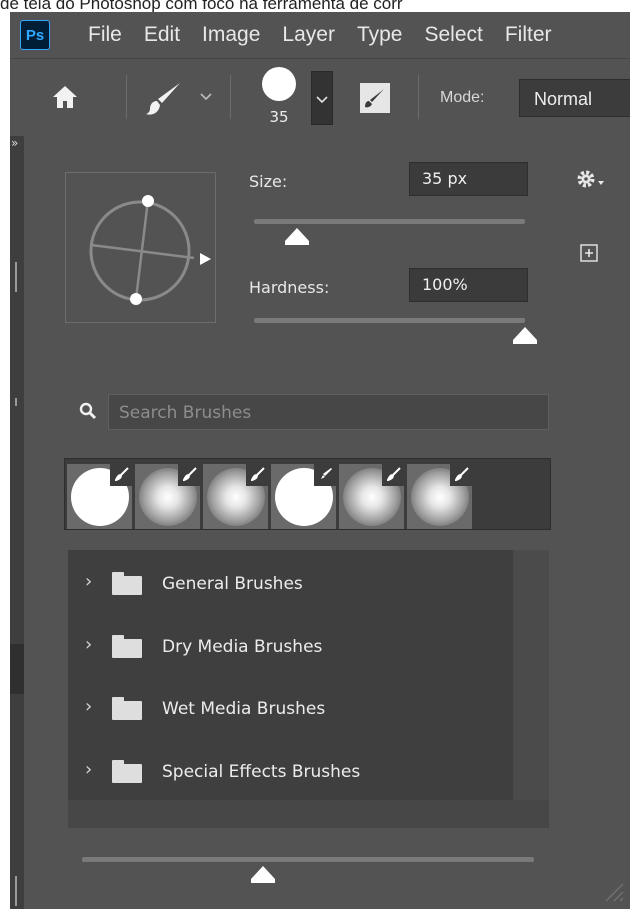 This screenshot has height=909, width=630. What do you see at coordinates (261, 772) in the screenshot?
I see `brush-group-name: Special Effects Brushes` at bounding box center [261, 772].